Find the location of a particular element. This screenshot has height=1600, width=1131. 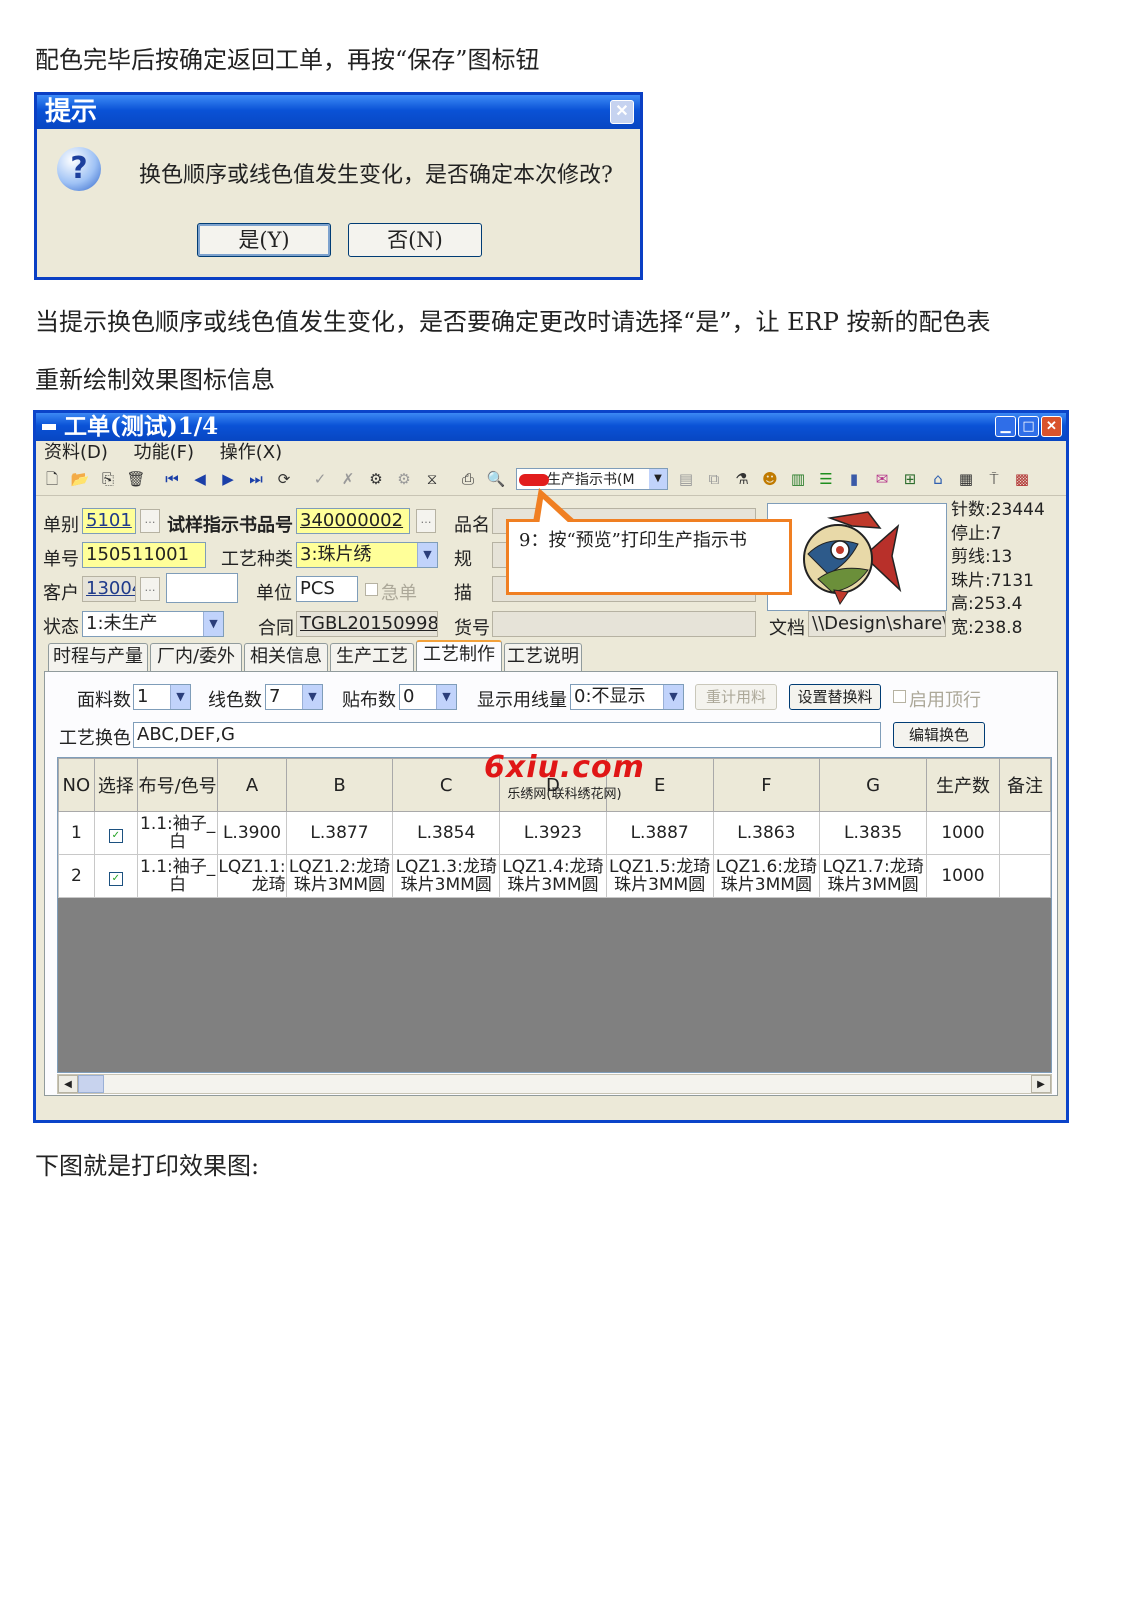

tree-icon: ⊞ is located at coordinates (910, 479).